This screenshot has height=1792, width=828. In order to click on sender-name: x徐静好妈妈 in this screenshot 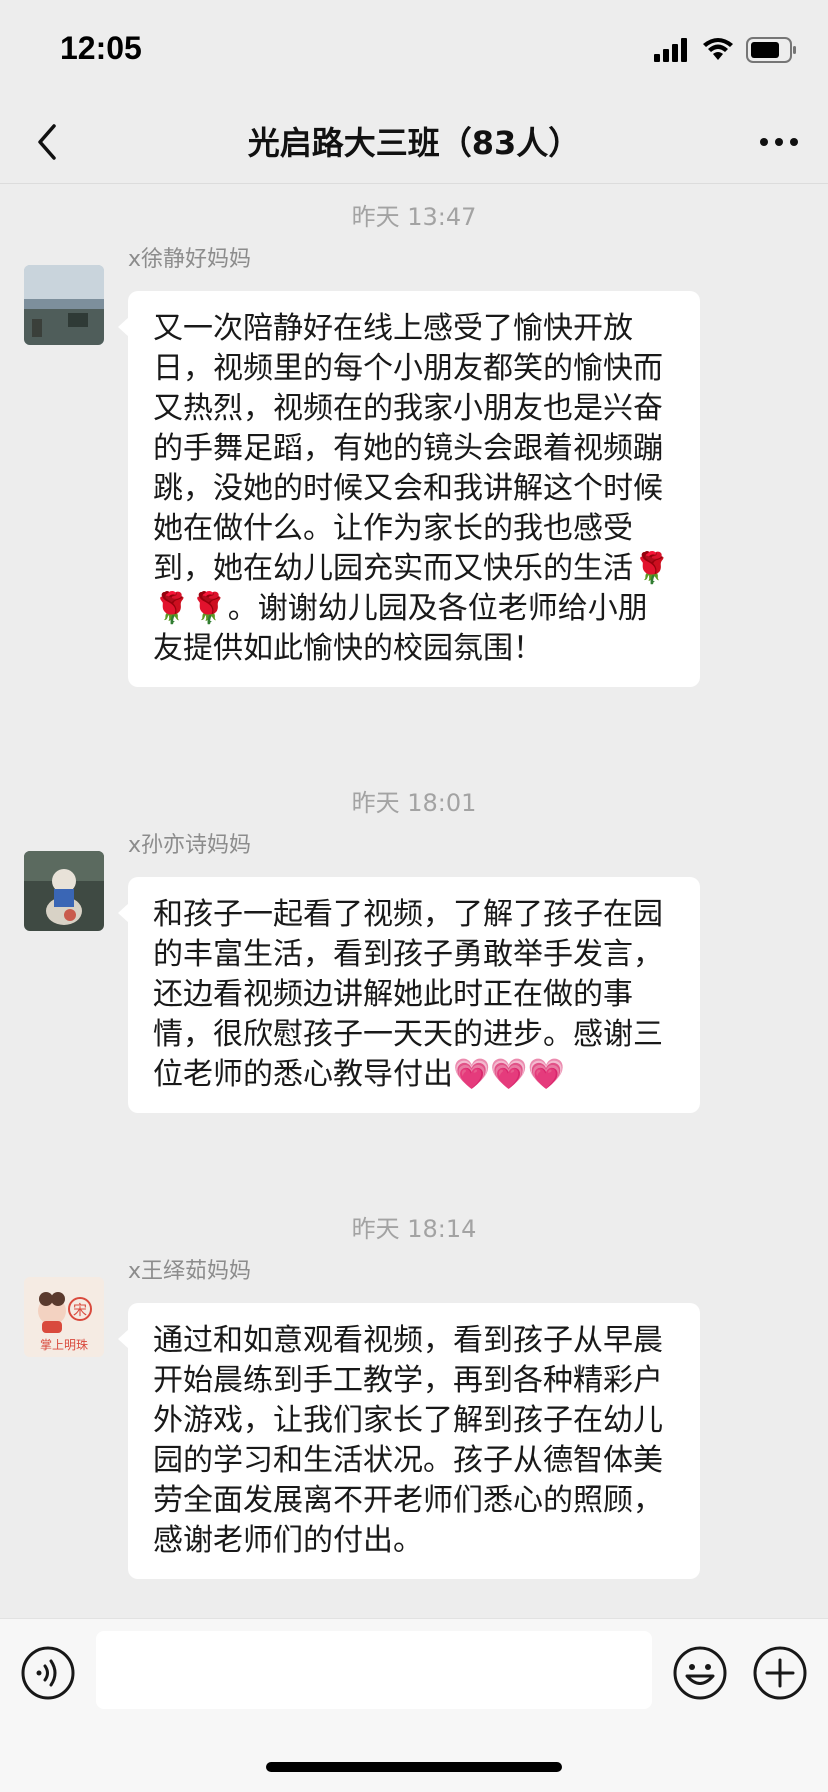, I will do `click(190, 259)`.